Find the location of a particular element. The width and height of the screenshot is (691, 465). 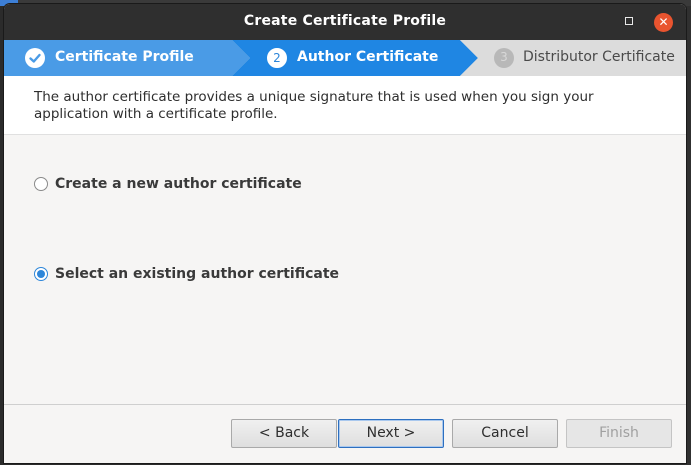

button-bar: < Back Next > Cancel Finish is located at coordinates (345, 433).